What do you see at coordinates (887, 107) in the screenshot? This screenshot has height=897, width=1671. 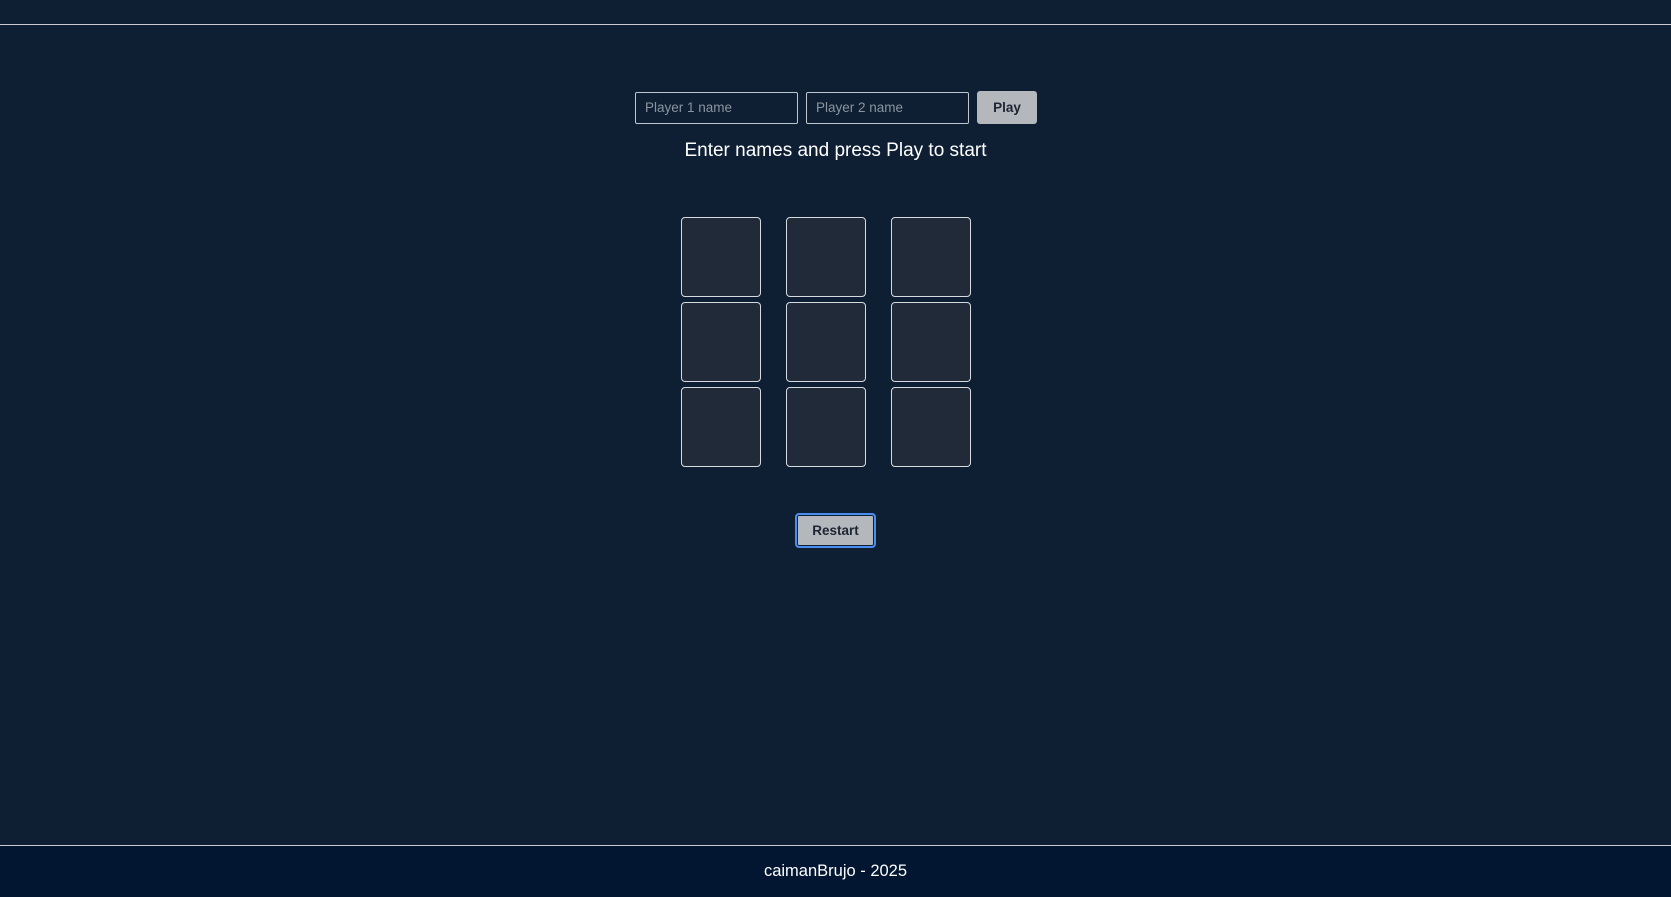 I see `player2-name-input` at bounding box center [887, 107].